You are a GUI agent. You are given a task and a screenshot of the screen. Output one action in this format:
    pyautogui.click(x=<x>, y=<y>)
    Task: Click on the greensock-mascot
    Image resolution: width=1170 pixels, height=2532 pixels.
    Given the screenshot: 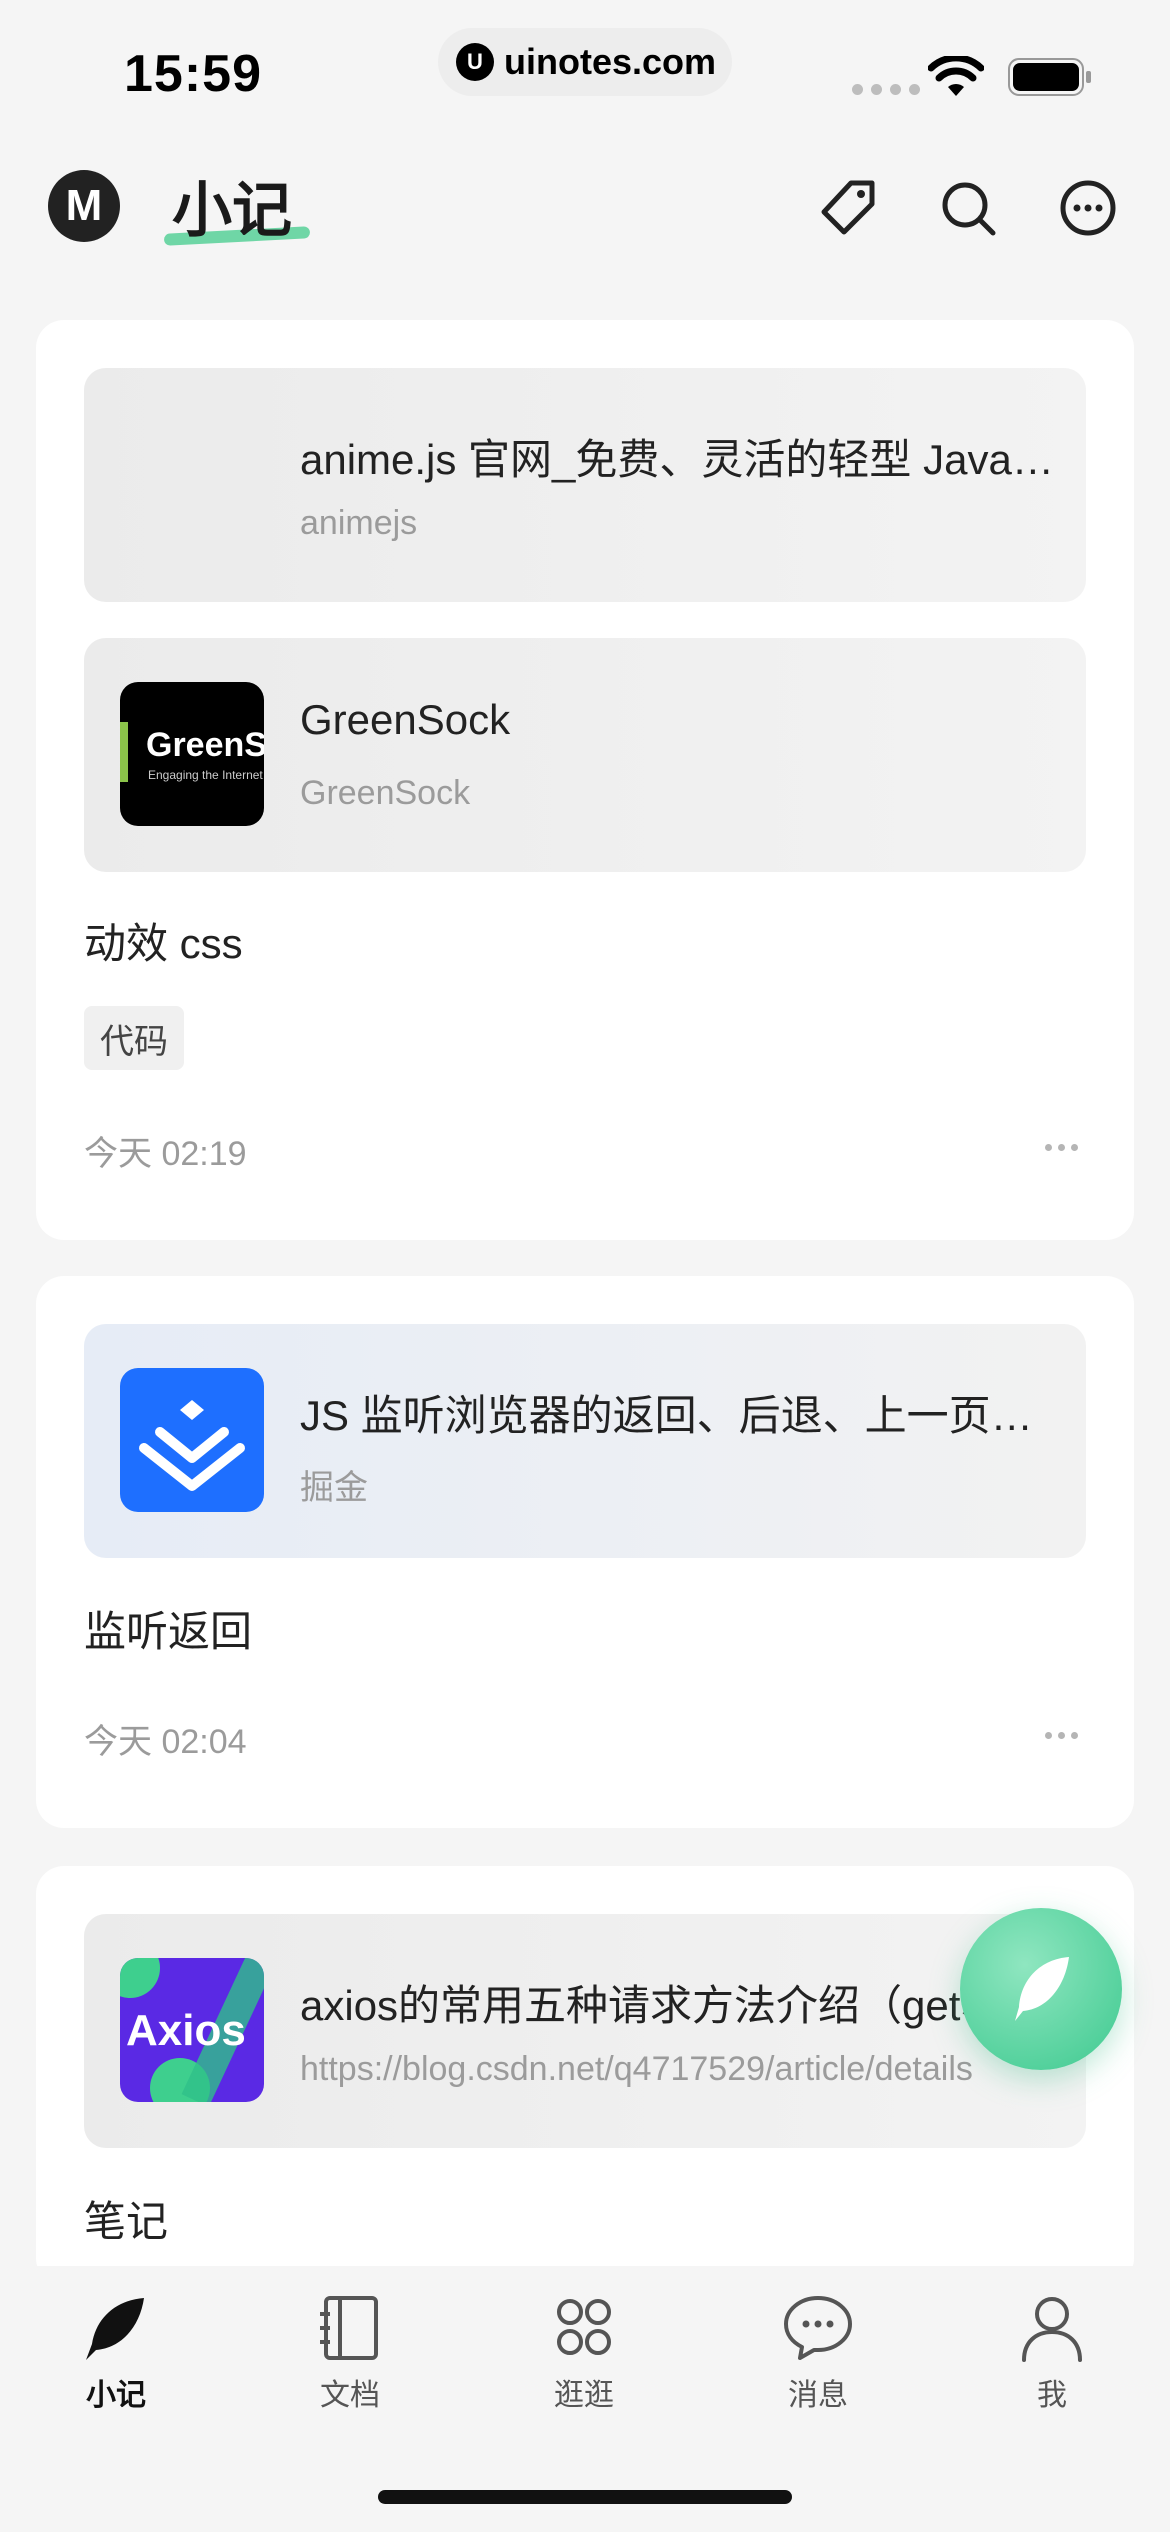 What is the action you would take?
    pyautogui.click(x=124, y=752)
    